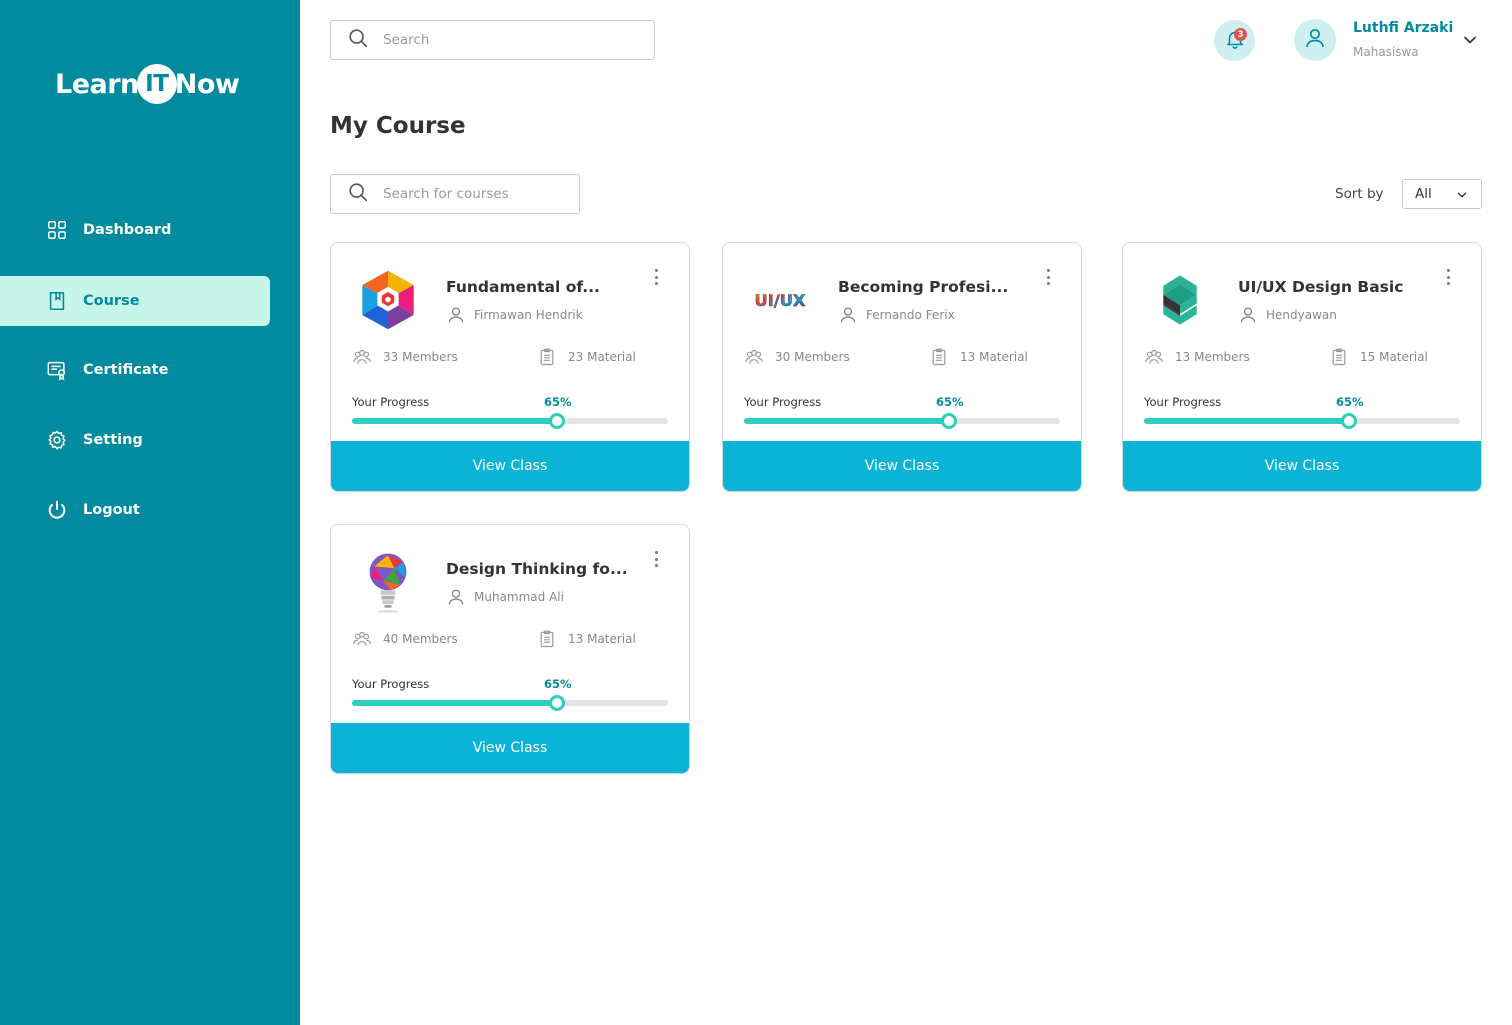 This screenshot has height=1025, width=1512. I want to click on course-mentor: Muhammad Ali, so click(505, 597).